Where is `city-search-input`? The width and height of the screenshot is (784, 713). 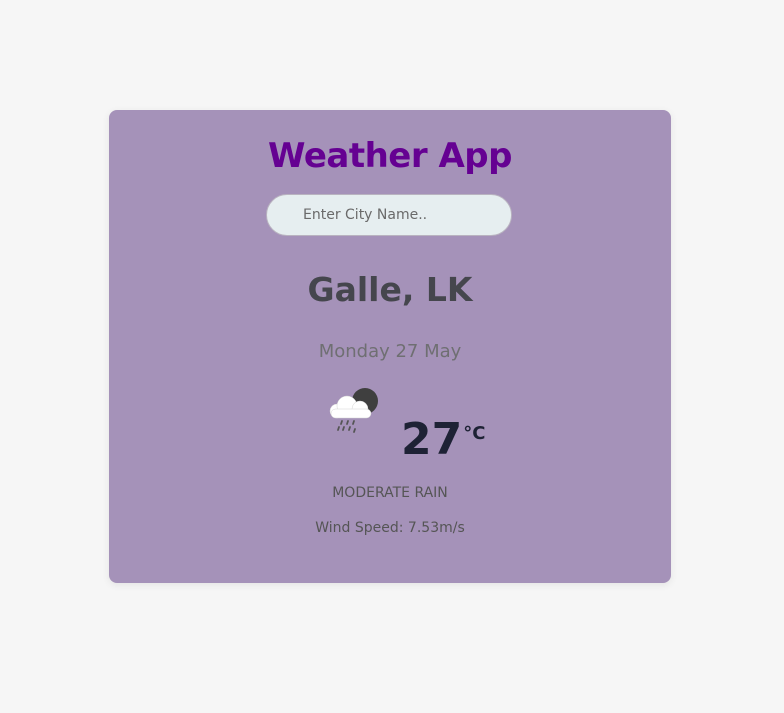
city-search-input is located at coordinates (389, 215).